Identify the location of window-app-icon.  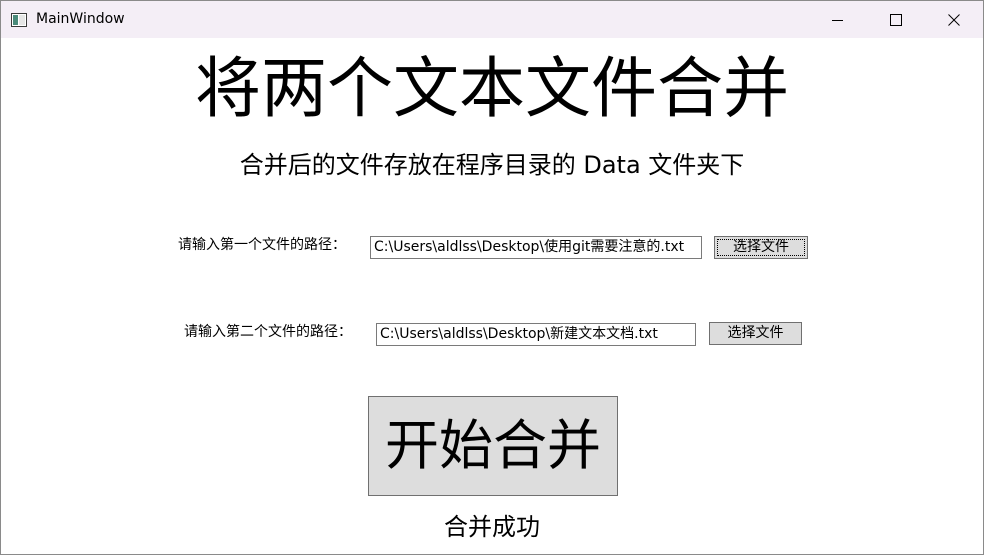
(19, 19).